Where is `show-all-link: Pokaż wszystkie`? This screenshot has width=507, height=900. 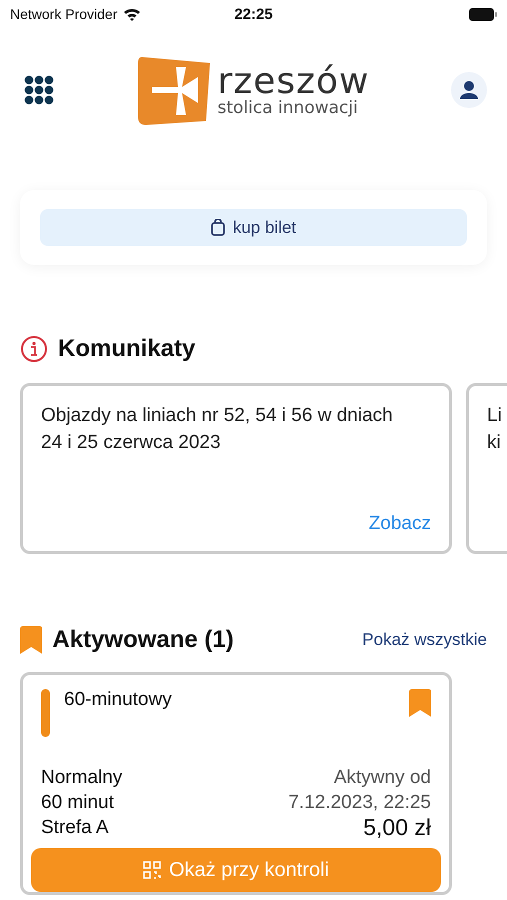 show-all-link: Pokaż wszystkie is located at coordinates (424, 640).